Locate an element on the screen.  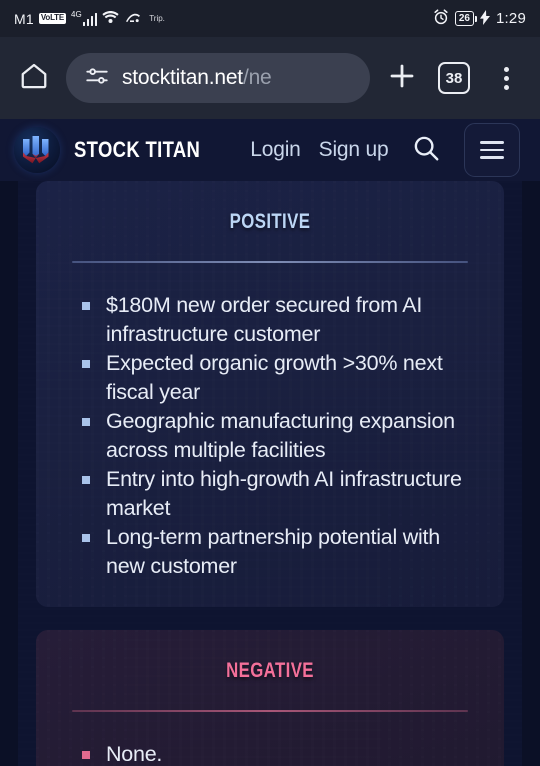
more-vertical-icon is located at coordinates (506, 78).